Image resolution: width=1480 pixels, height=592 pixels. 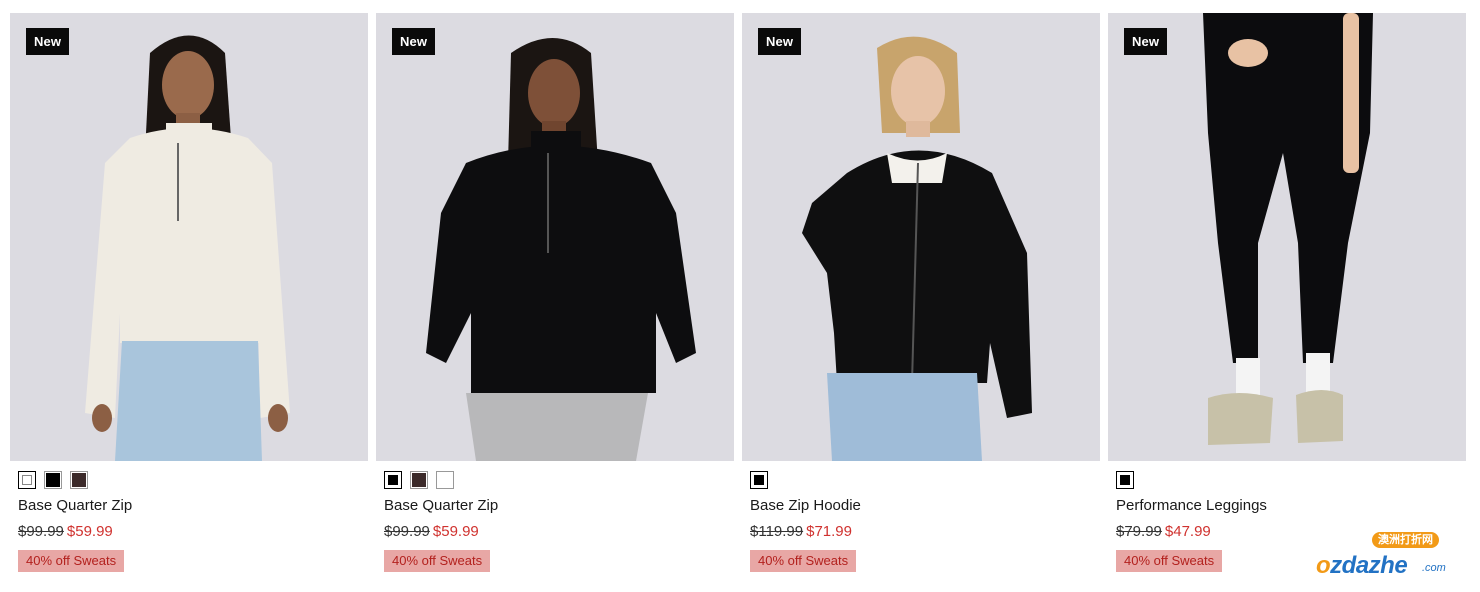 What do you see at coordinates (1434, 568) in the screenshot?
I see `watermark-suffix: .com` at bounding box center [1434, 568].